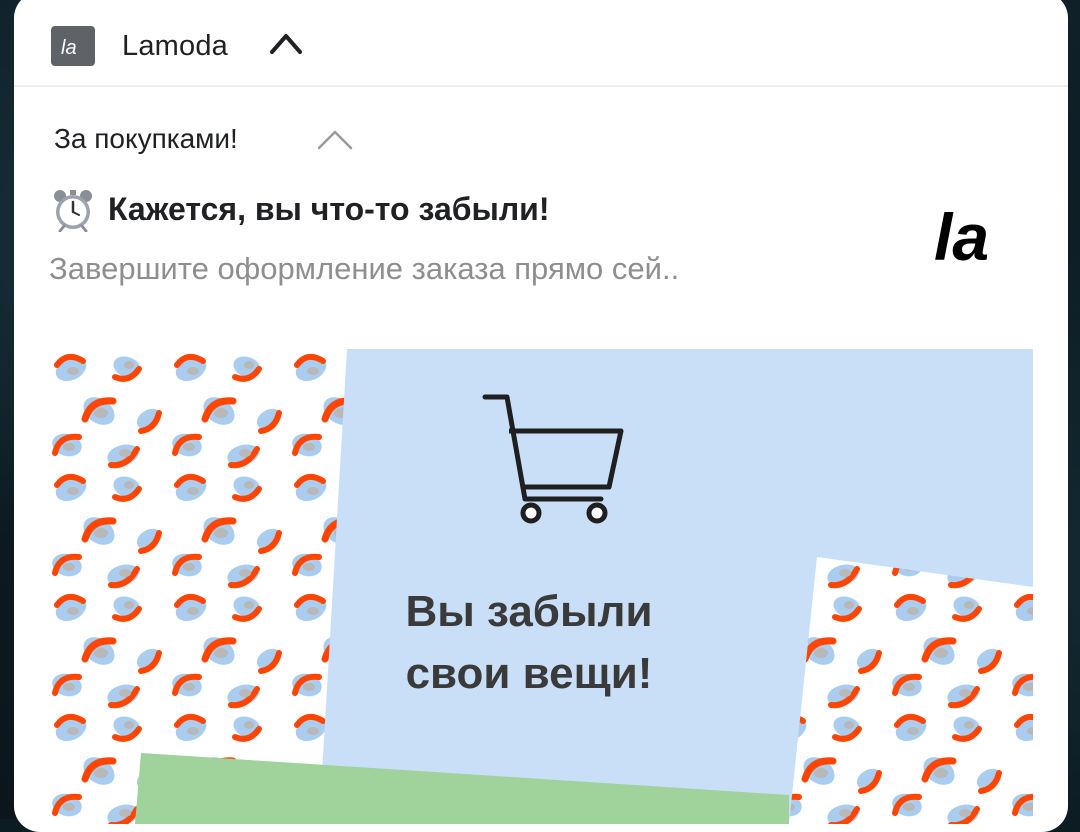  I want to click on lamoda-app-icon: la, so click(73, 46).